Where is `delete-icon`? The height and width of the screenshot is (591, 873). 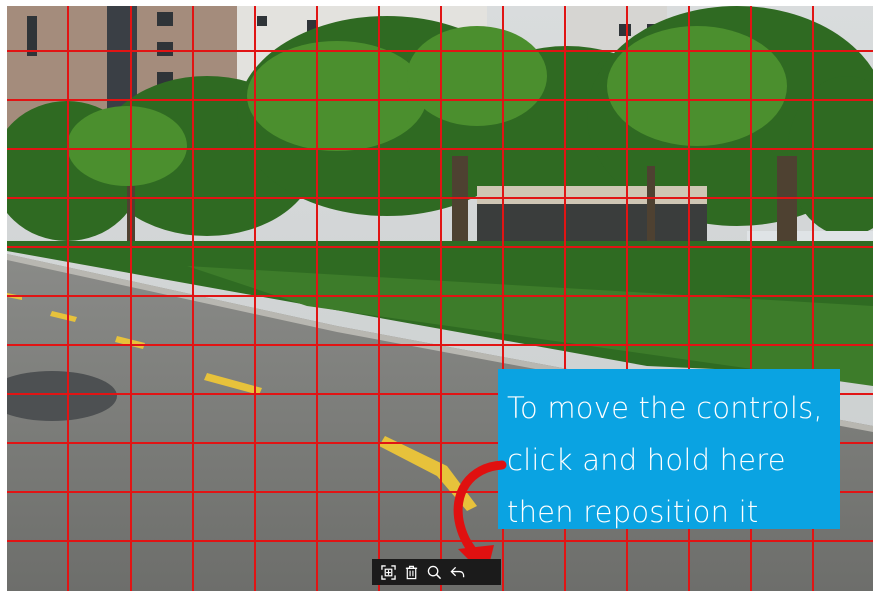 delete-icon is located at coordinates (411, 572).